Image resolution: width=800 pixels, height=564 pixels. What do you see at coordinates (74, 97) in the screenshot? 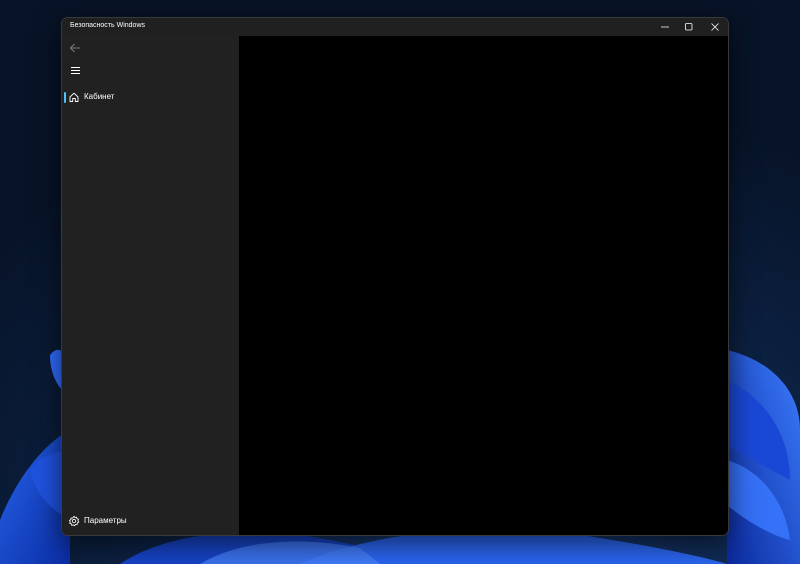
I see `home-icon` at bounding box center [74, 97].